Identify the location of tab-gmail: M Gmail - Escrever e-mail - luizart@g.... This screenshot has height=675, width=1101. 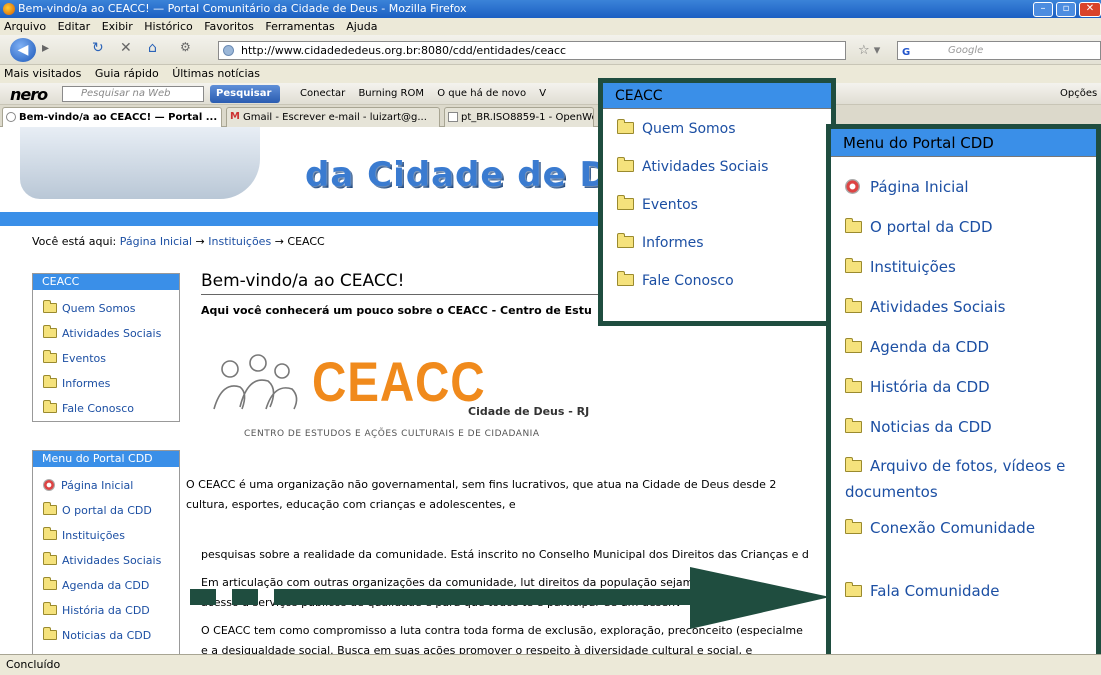
(333, 117).